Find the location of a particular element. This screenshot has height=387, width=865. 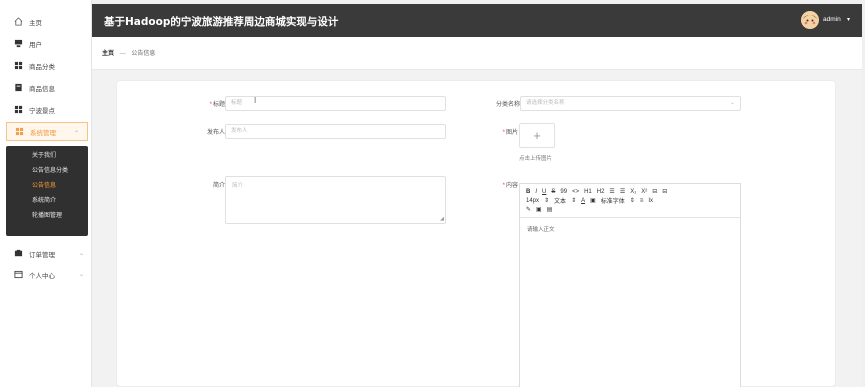

underline-button: U is located at coordinates (544, 192).